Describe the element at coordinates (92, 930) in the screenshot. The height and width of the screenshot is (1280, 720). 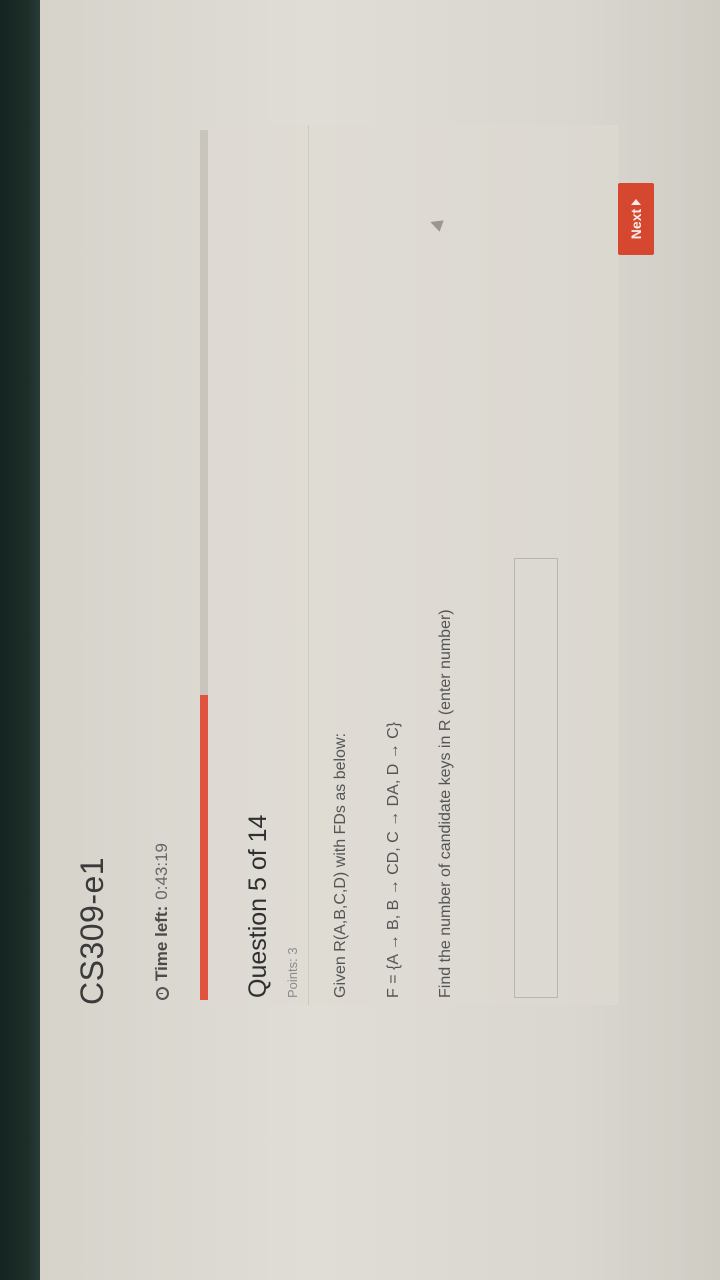
I see `app-title: CS309-e1` at that location.